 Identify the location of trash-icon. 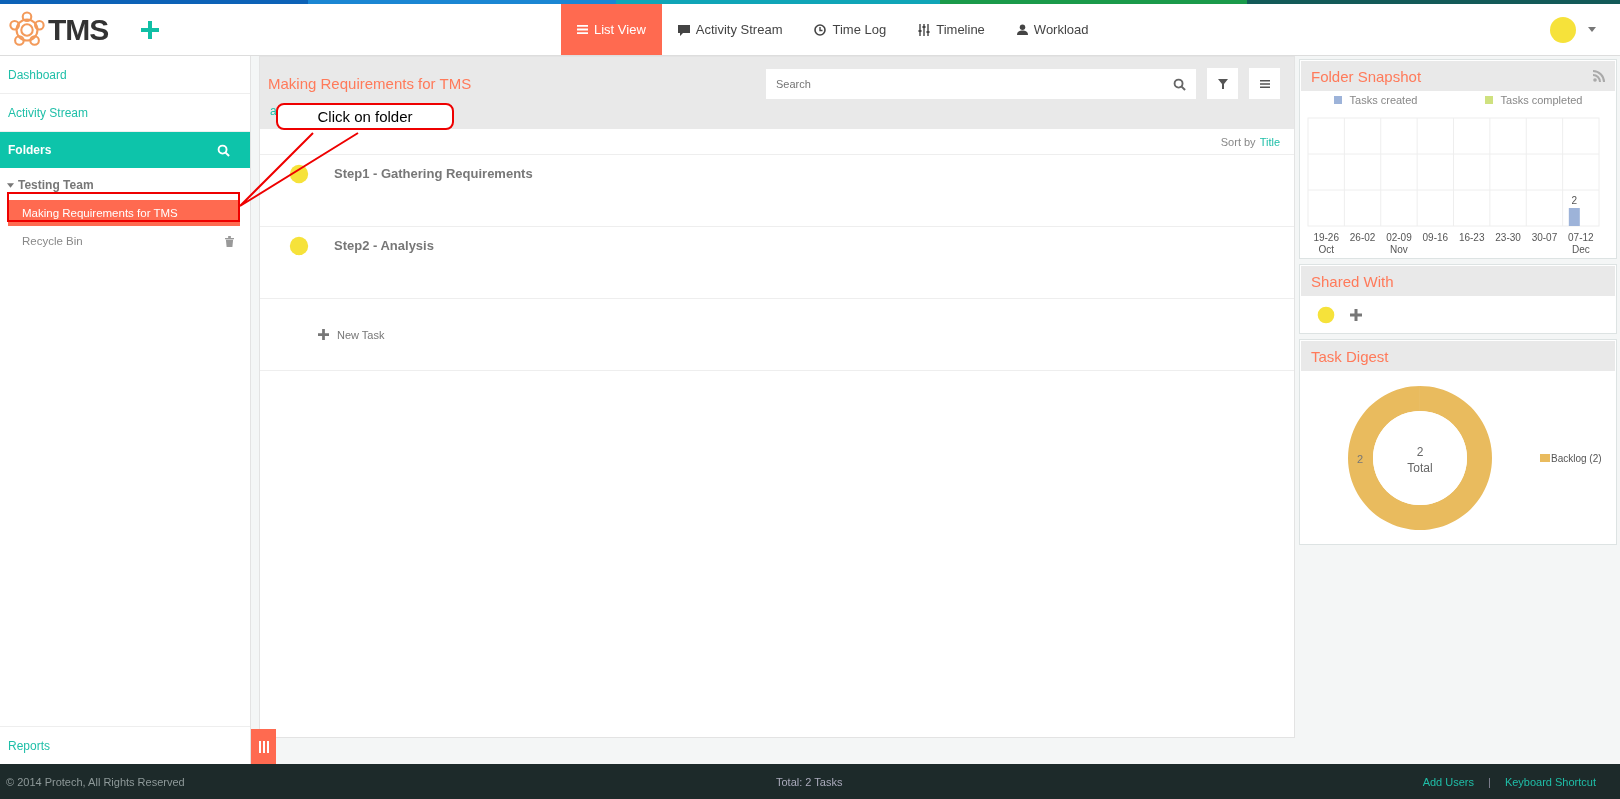
(229, 241).